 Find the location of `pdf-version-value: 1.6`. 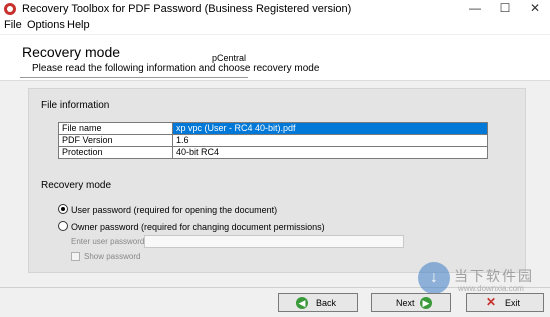

pdf-version-value: 1.6 is located at coordinates (330, 140).